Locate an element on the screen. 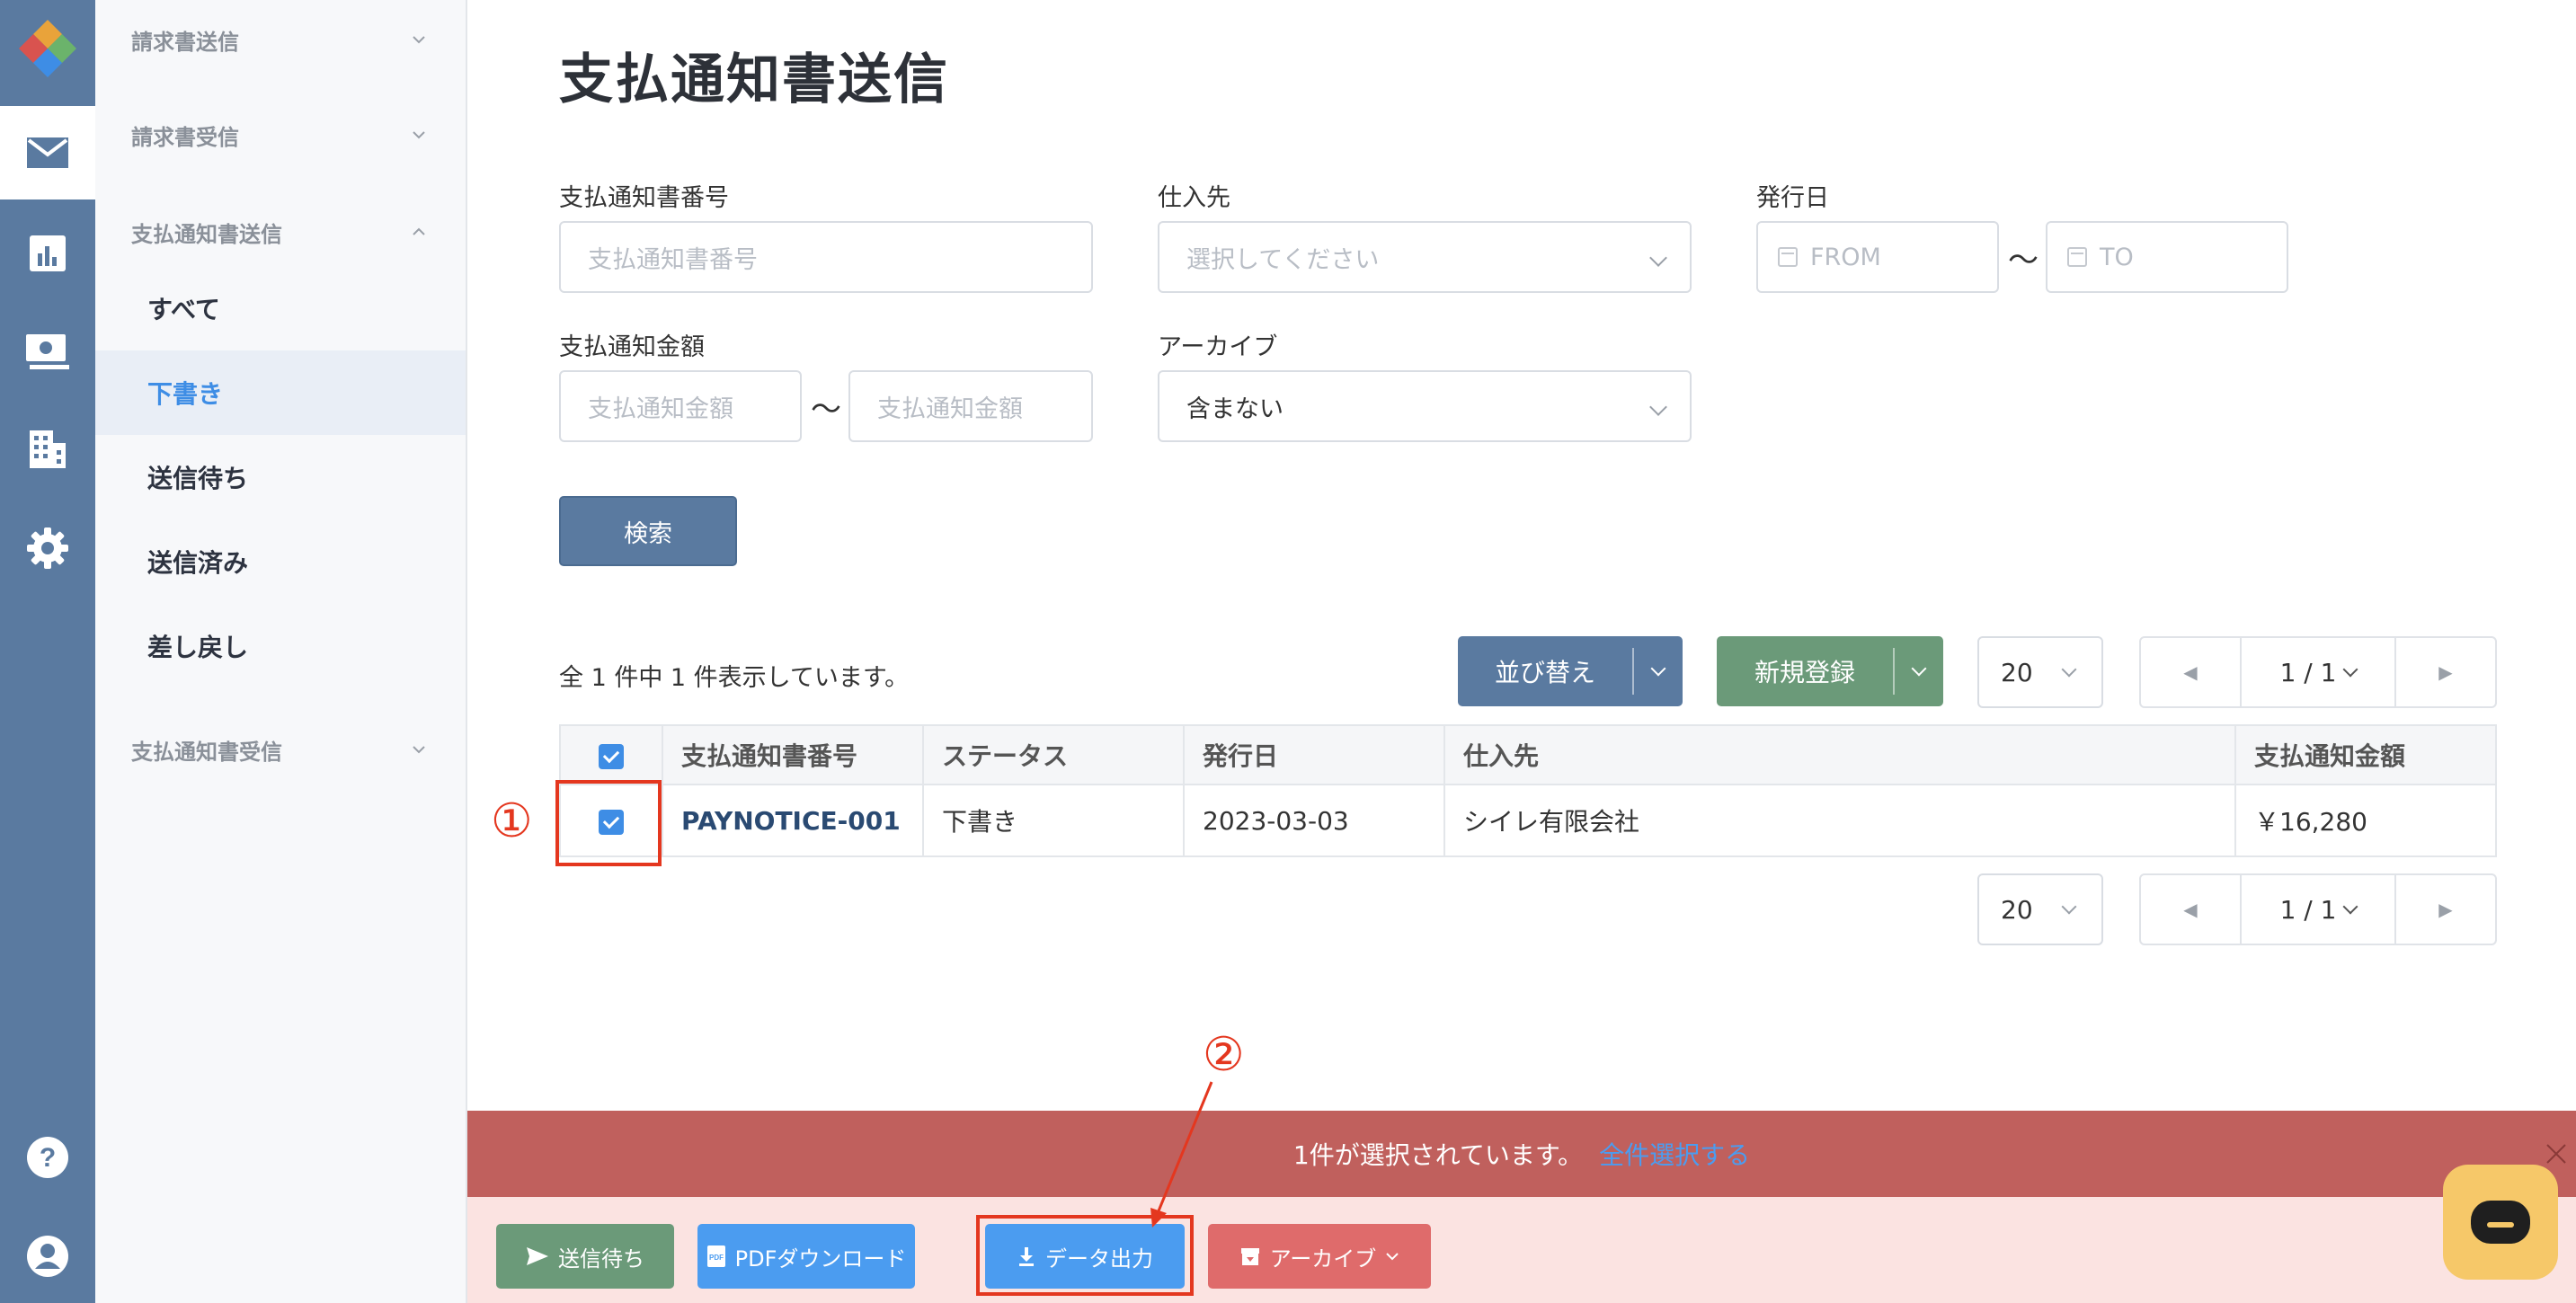 The width and height of the screenshot is (2576, 1303). pagination-bottom: ◀ 1 / 1 ▶ is located at coordinates (2318, 909).